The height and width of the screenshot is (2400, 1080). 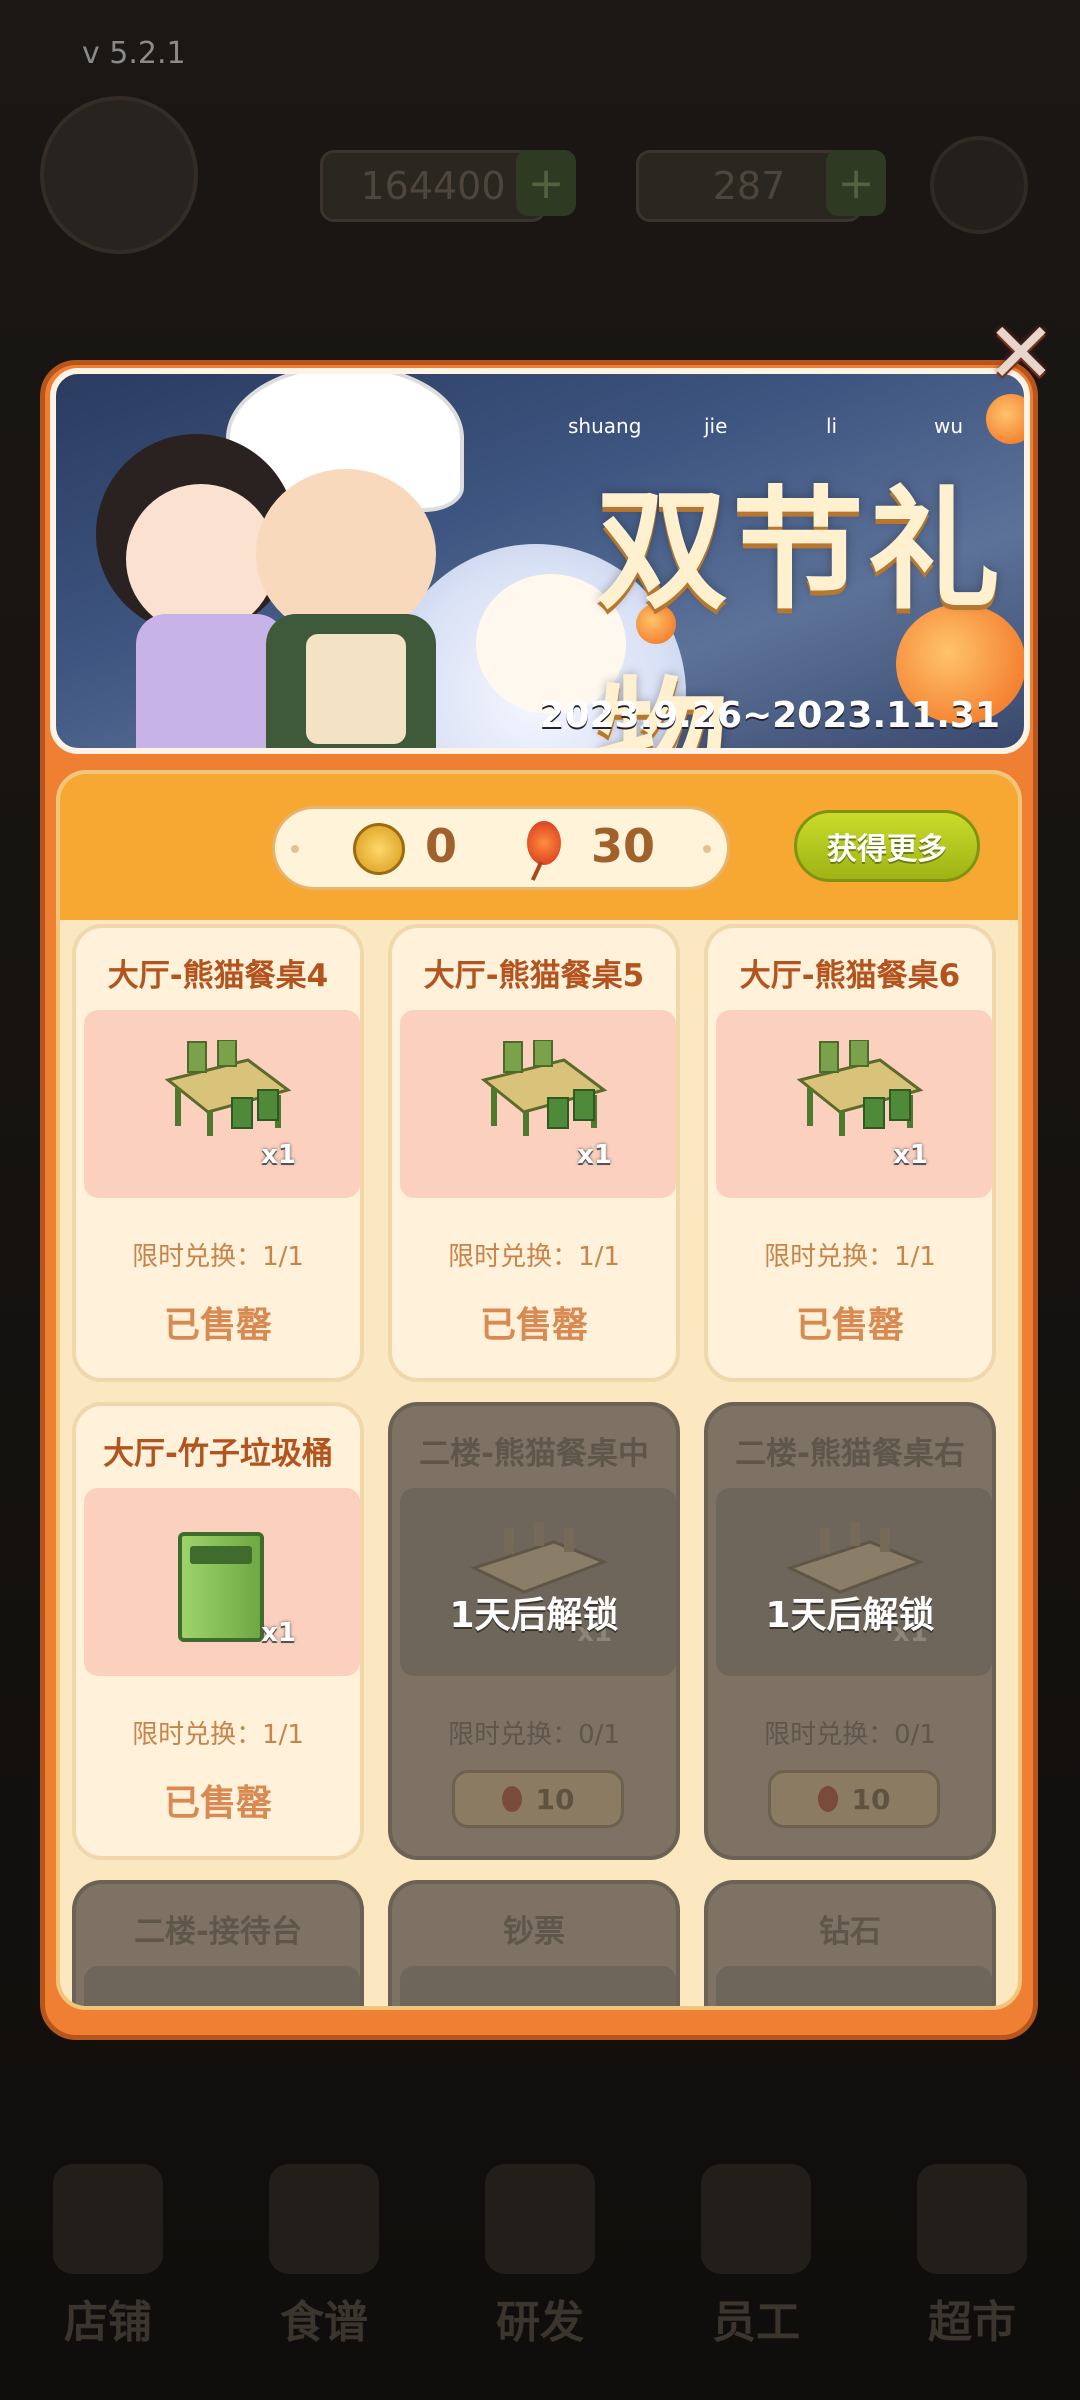 I want to click on item-title: 钞票, so click(x=534, y=1932).